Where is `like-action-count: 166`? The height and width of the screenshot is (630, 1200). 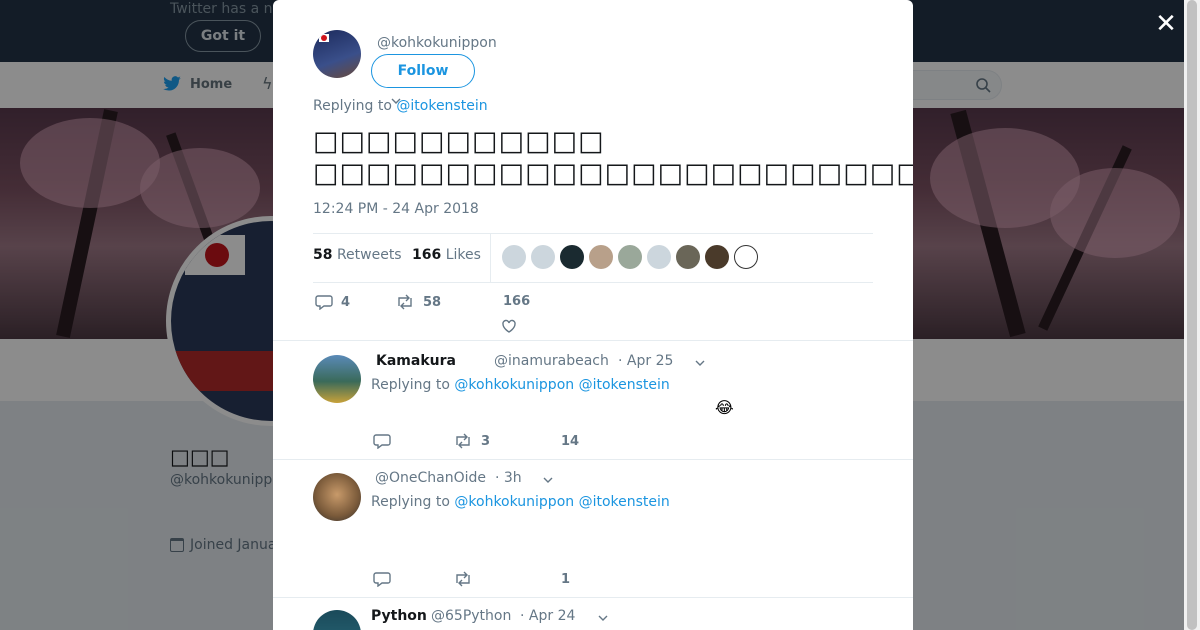
like-action-count: 166 is located at coordinates (517, 301).